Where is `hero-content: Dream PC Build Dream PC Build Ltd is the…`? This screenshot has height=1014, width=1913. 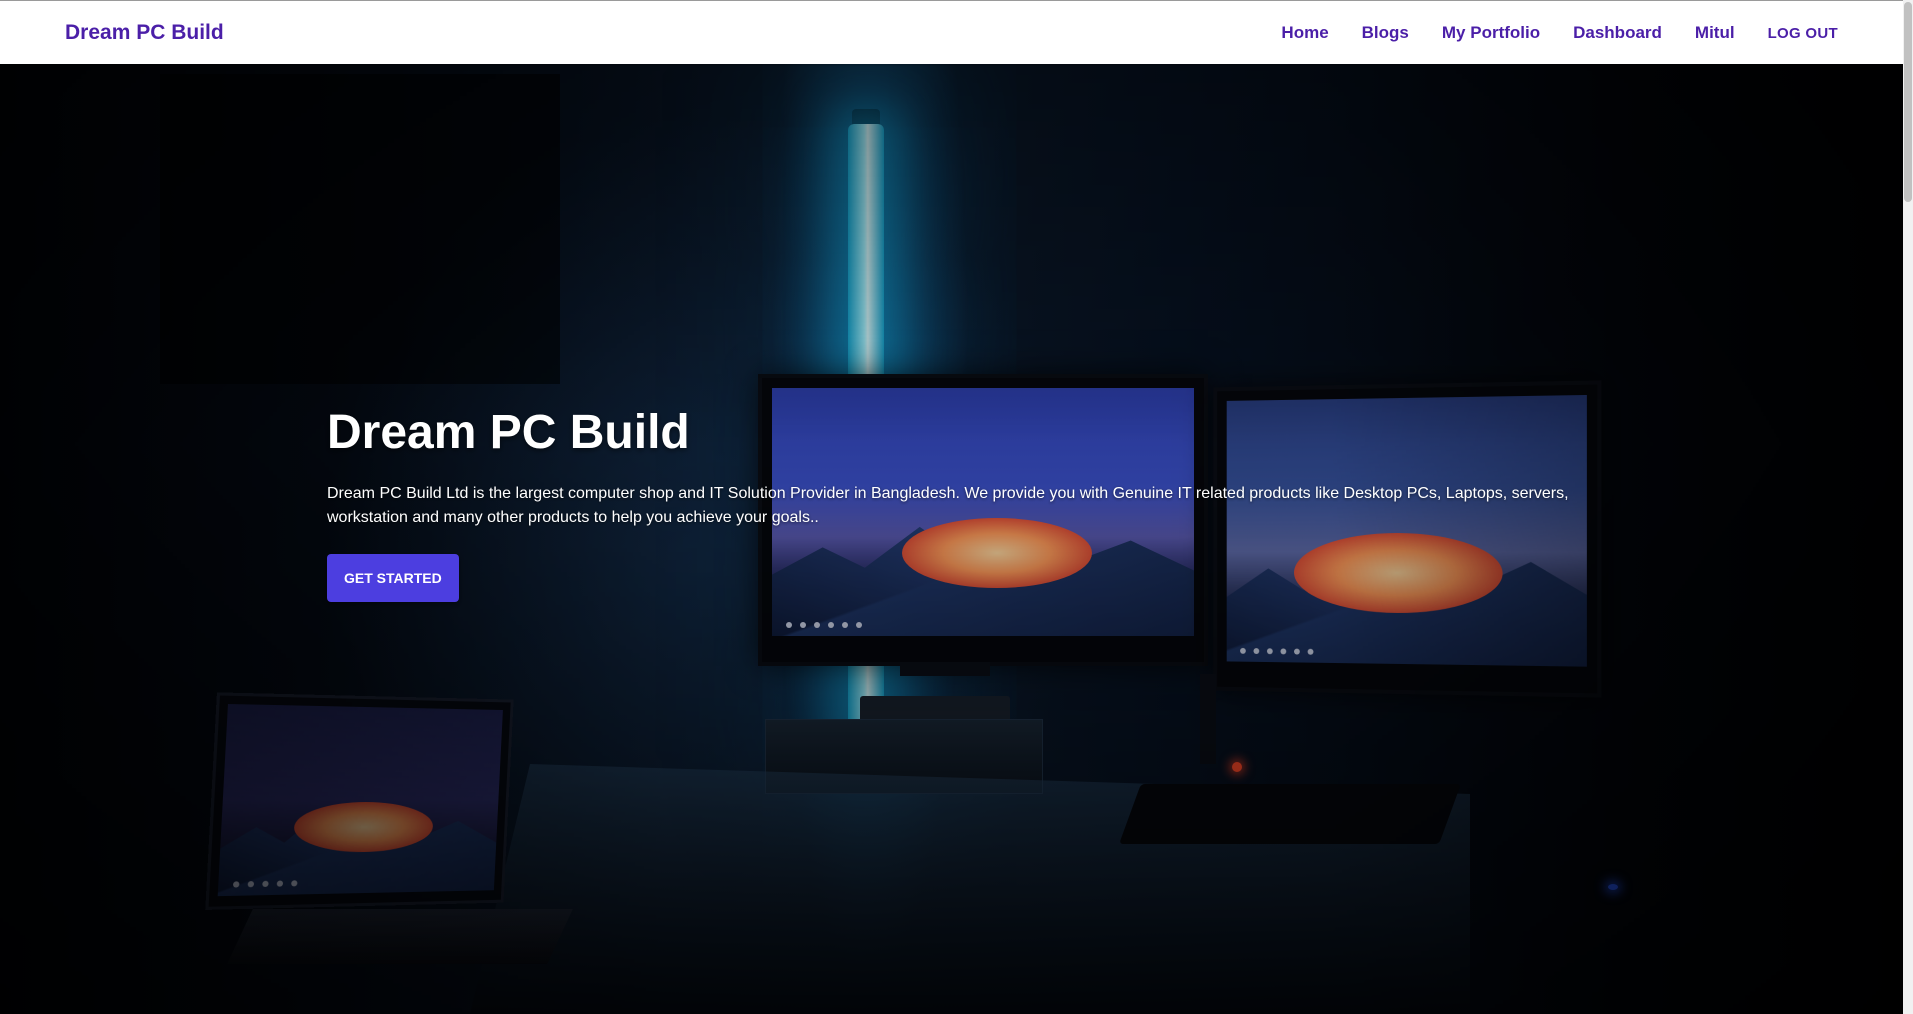
hero-content: Dream PC Build Dream PC Build Ltd is the… is located at coordinates (957, 503).